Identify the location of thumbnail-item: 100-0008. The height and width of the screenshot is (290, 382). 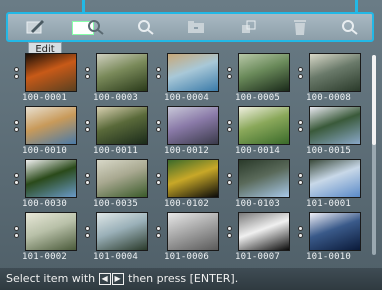
(333, 78).